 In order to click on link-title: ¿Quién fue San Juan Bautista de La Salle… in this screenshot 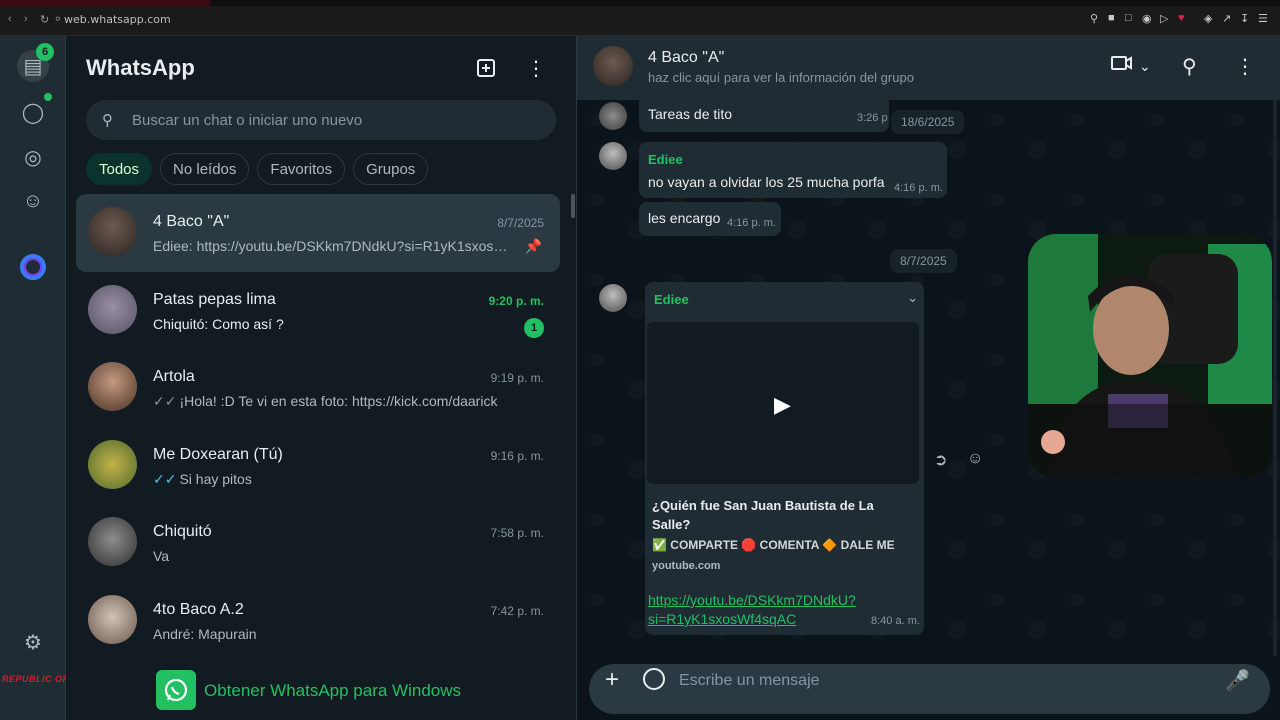, I will do `click(783, 515)`.